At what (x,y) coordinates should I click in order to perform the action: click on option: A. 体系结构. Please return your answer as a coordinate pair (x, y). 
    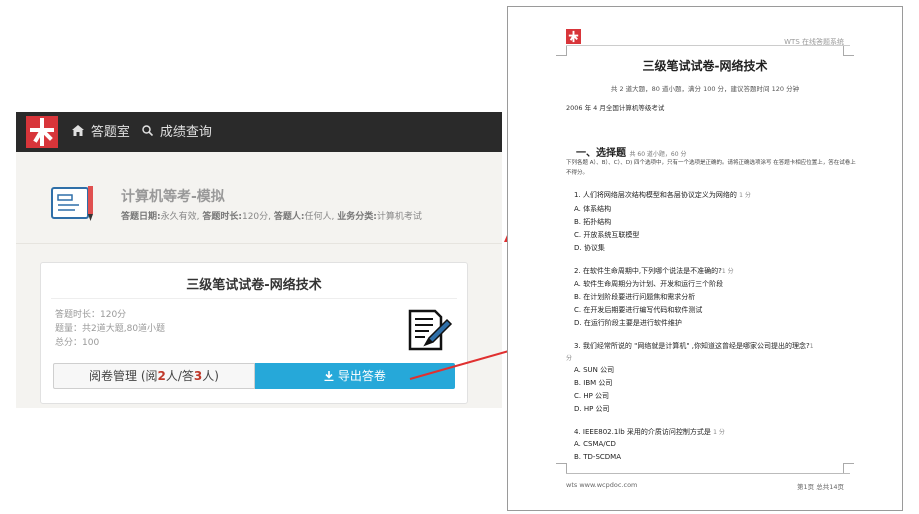
    Looking at the image, I should click on (593, 209).